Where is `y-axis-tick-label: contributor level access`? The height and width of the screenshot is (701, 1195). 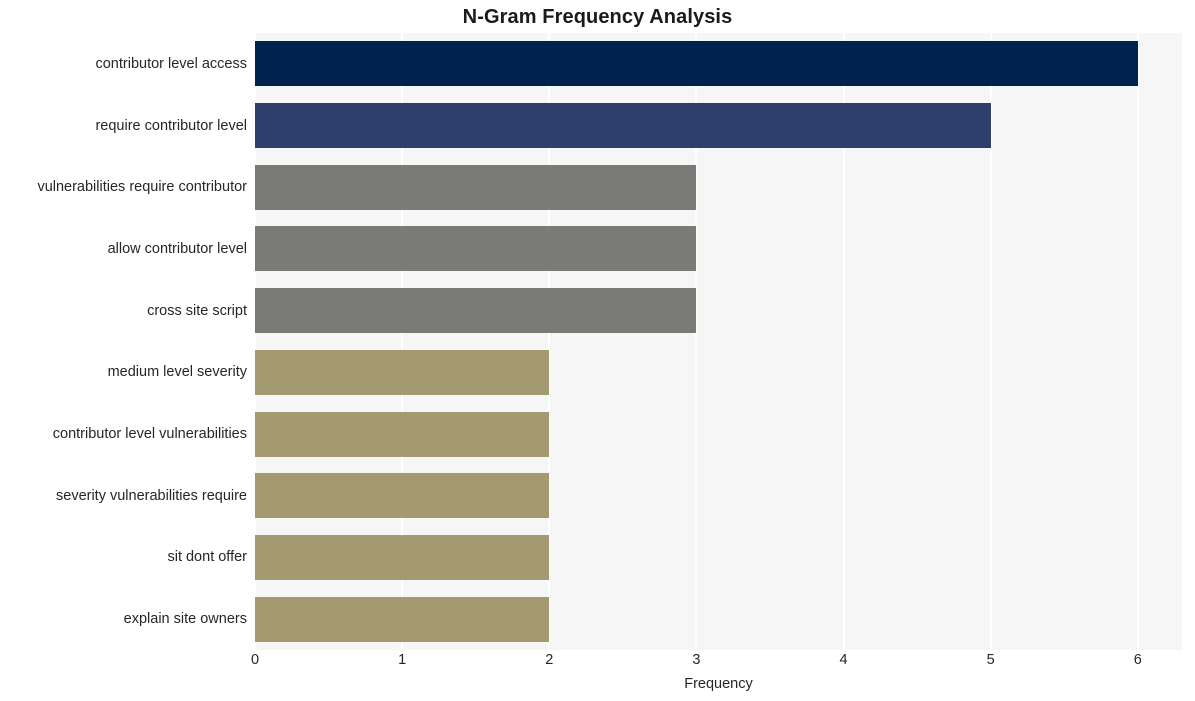
y-axis-tick-label: contributor level access is located at coordinates (171, 63).